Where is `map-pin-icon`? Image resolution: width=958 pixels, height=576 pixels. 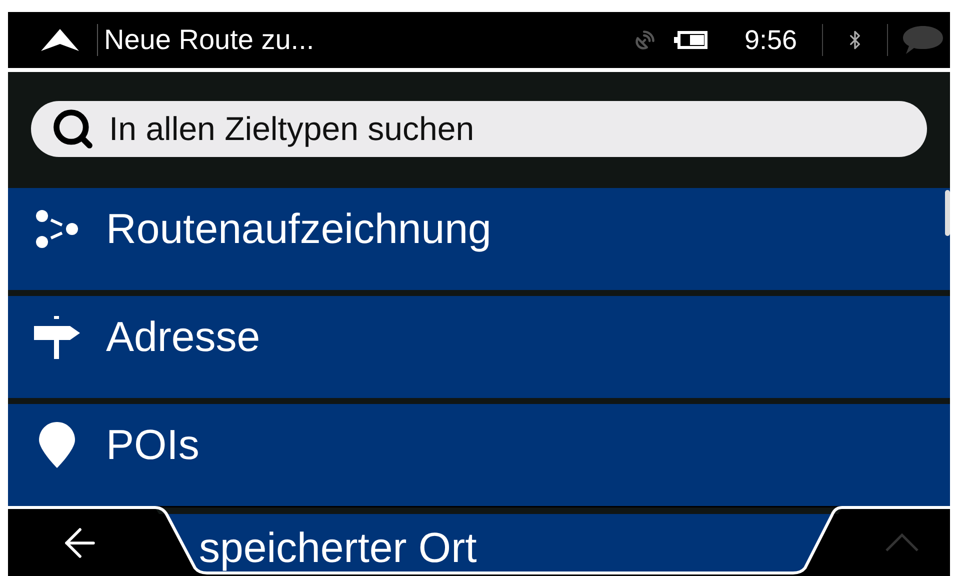 map-pin-icon is located at coordinates (57, 445).